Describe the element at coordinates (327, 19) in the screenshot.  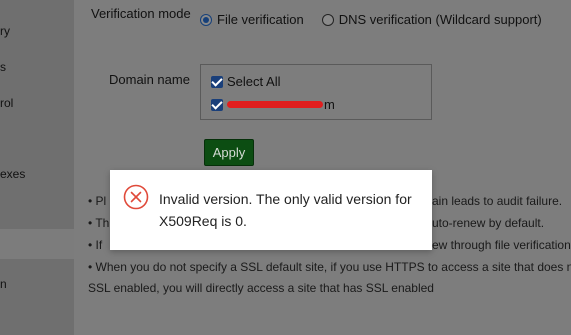
I see `radio-unchecked-icon` at that location.